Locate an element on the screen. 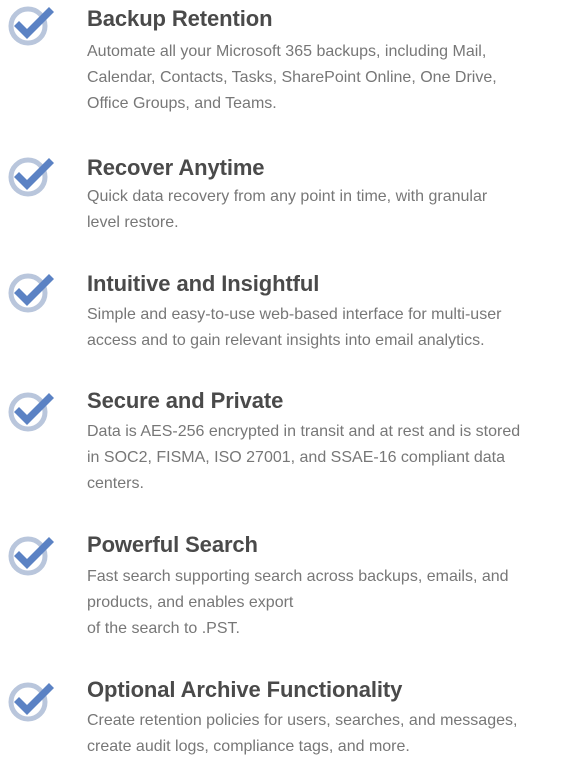 This screenshot has height=767, width=580. feature-title: Optional Archive Functionality is located at coordinates (245, 689).